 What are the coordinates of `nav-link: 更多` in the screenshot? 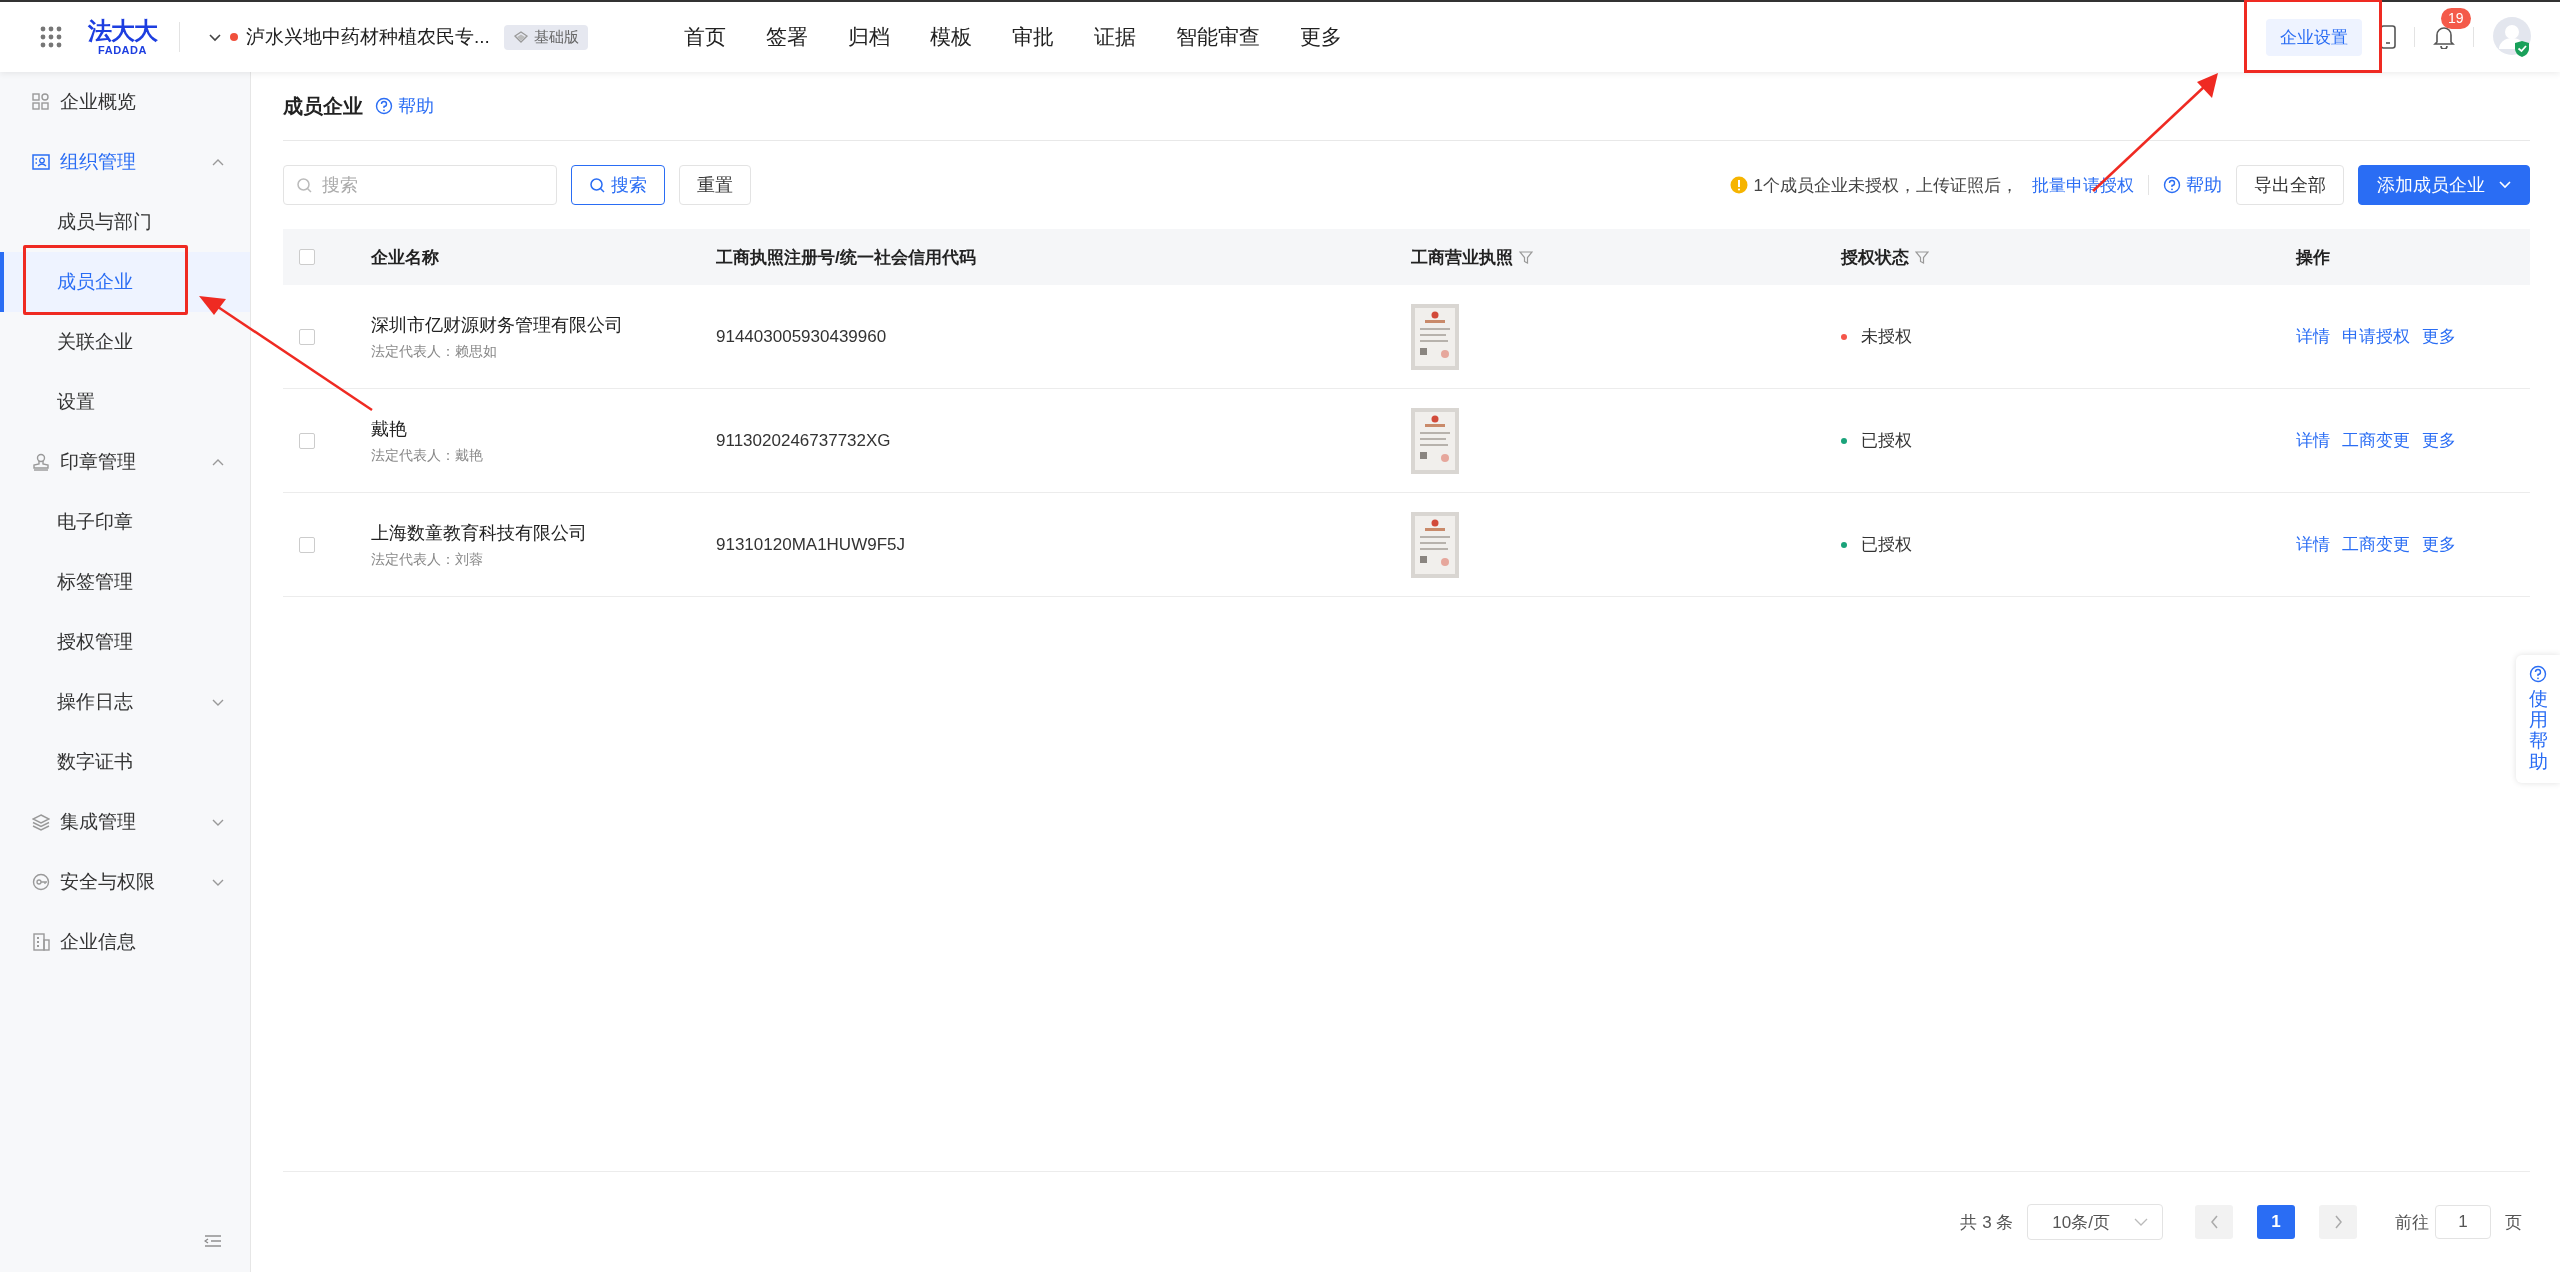 It's located at (1320, 37).